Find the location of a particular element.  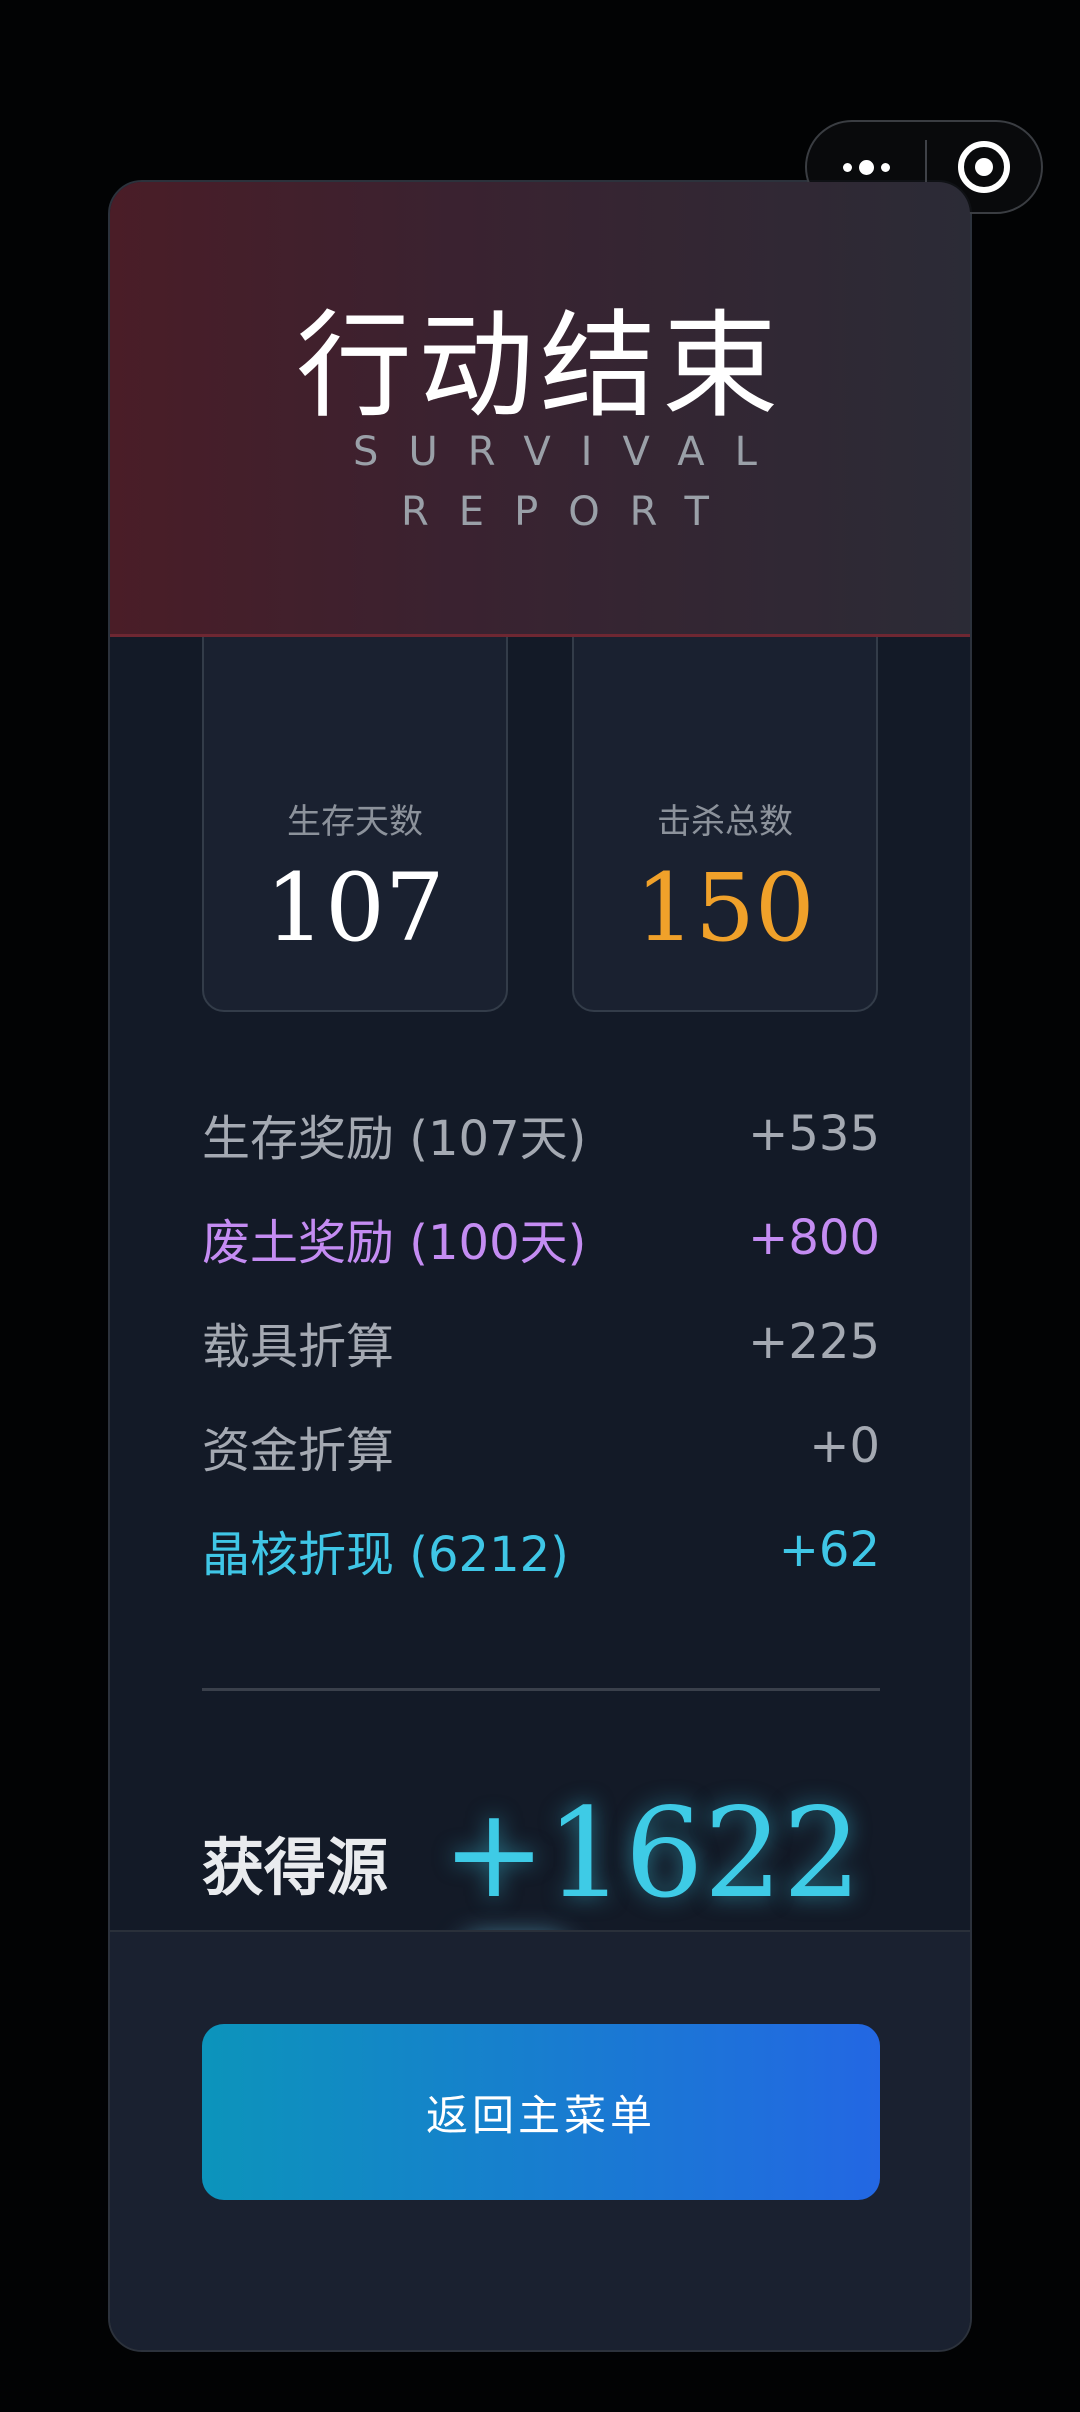

page-subtitle: SURVIVAL REPORT is located at coordinates (570, 482).